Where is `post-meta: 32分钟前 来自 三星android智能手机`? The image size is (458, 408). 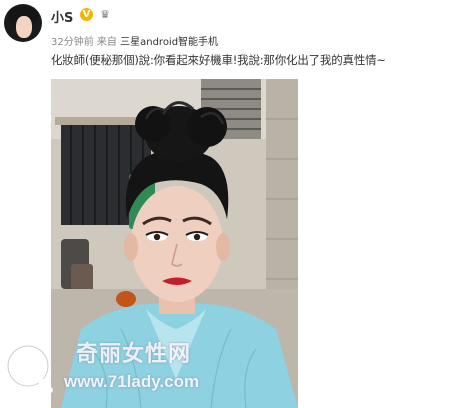
post-meta: 32分钟前 来自 三星android智能手机 is located at coordinates (134, 40).